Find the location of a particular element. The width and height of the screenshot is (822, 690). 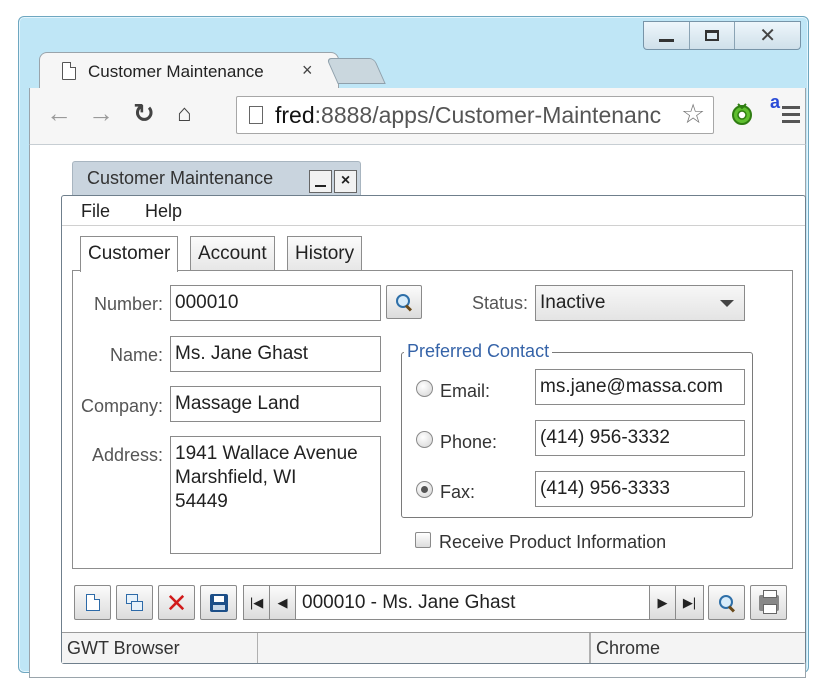

copy-icon is located at coordinates (134, 602).